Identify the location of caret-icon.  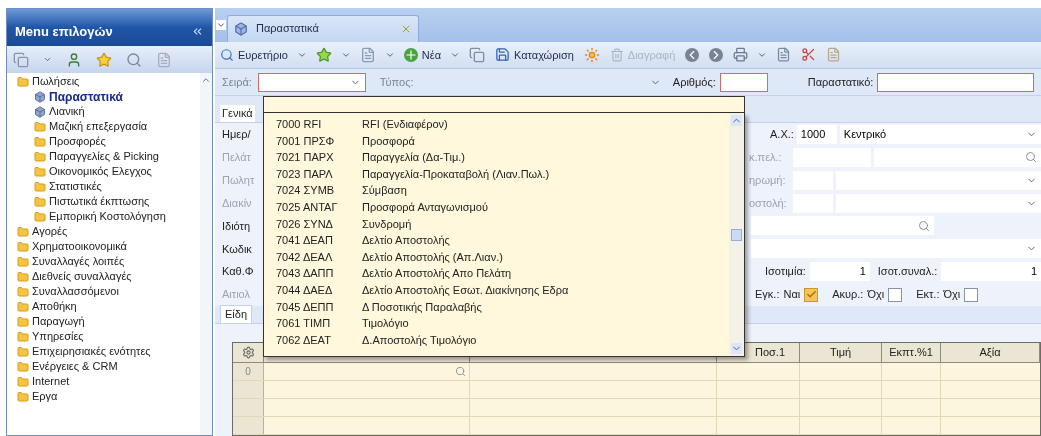
(47, 59).